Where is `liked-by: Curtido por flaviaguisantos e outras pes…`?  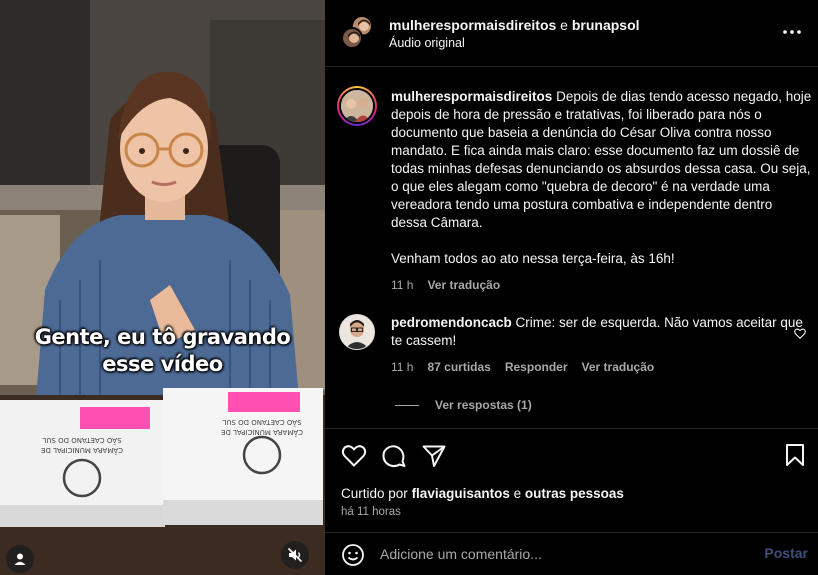
liked-by: Curtido por flaviaguisantos e outras pes… is located at coordinates (482, 493).